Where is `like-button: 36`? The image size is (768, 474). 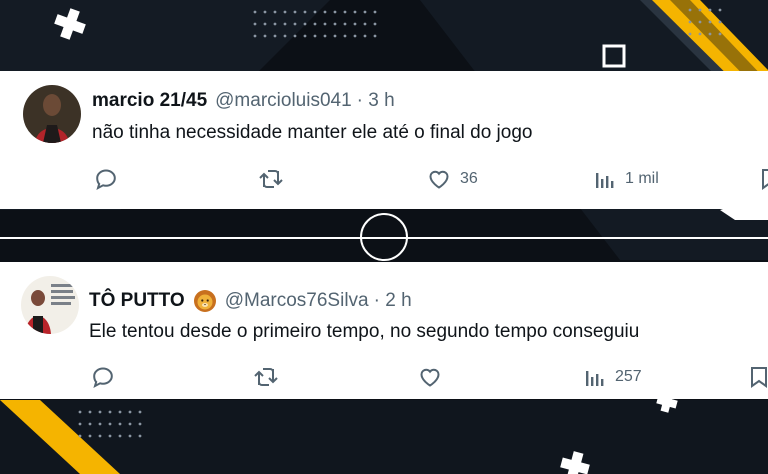 like-button: 36 is located at coordinates (452, 179).